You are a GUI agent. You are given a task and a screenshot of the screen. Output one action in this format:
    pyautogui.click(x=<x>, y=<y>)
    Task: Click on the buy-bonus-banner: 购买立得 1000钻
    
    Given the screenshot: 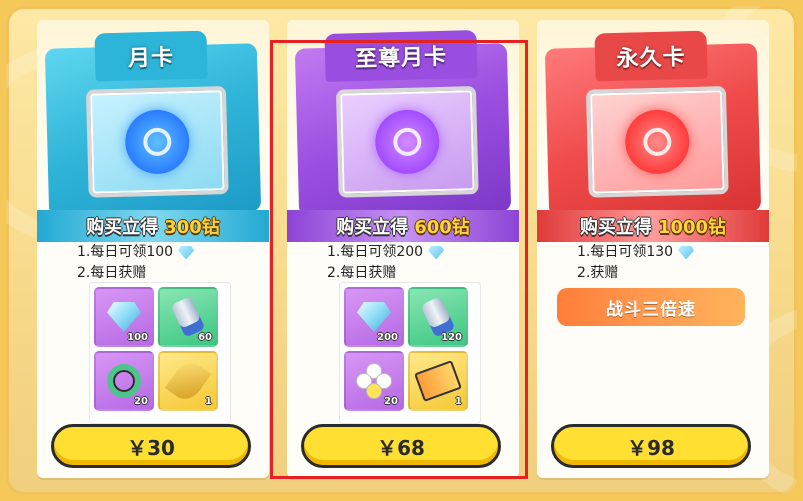 What is the action you would take?
    pyautogui.click(x=653, y=226)
    